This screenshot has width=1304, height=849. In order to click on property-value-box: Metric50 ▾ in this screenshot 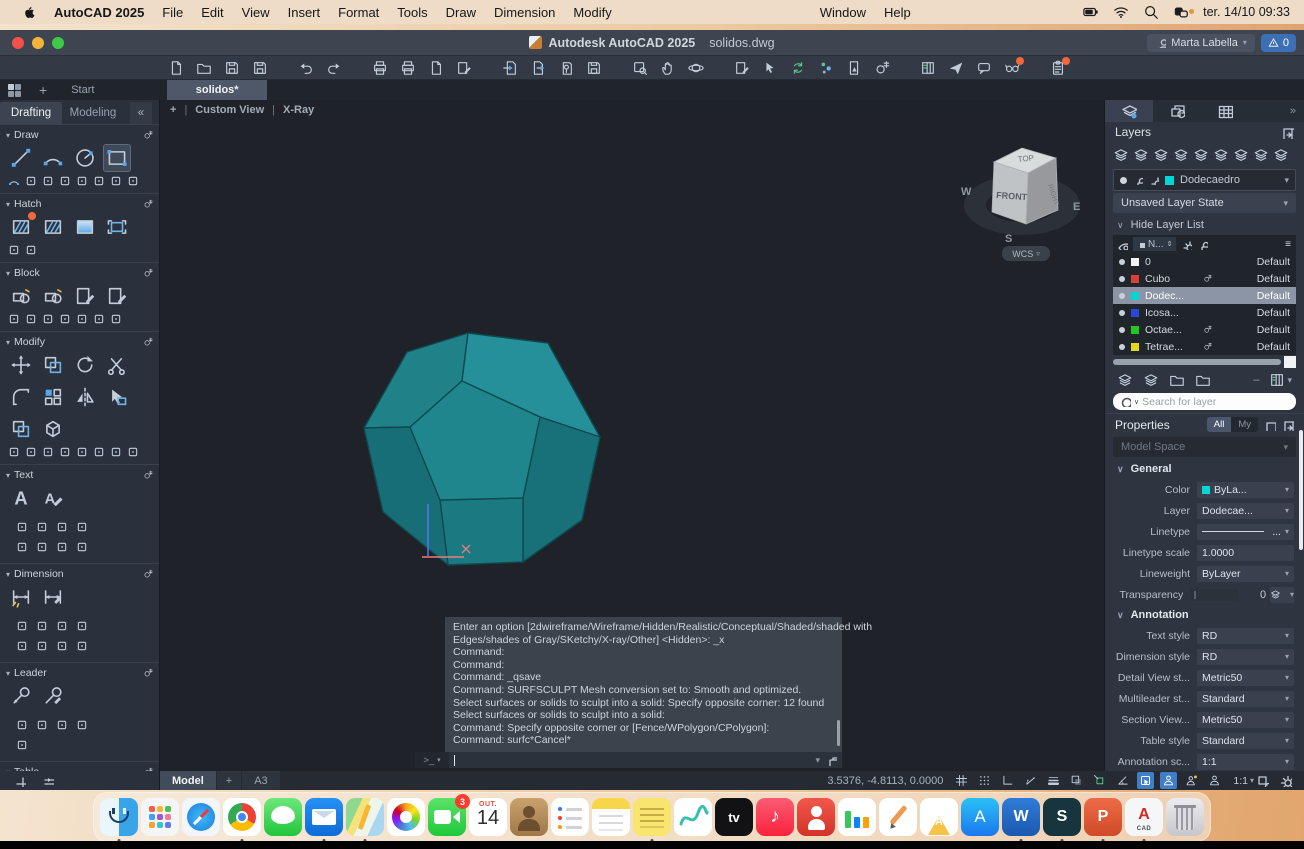, I will do `click(1245, 677)`.